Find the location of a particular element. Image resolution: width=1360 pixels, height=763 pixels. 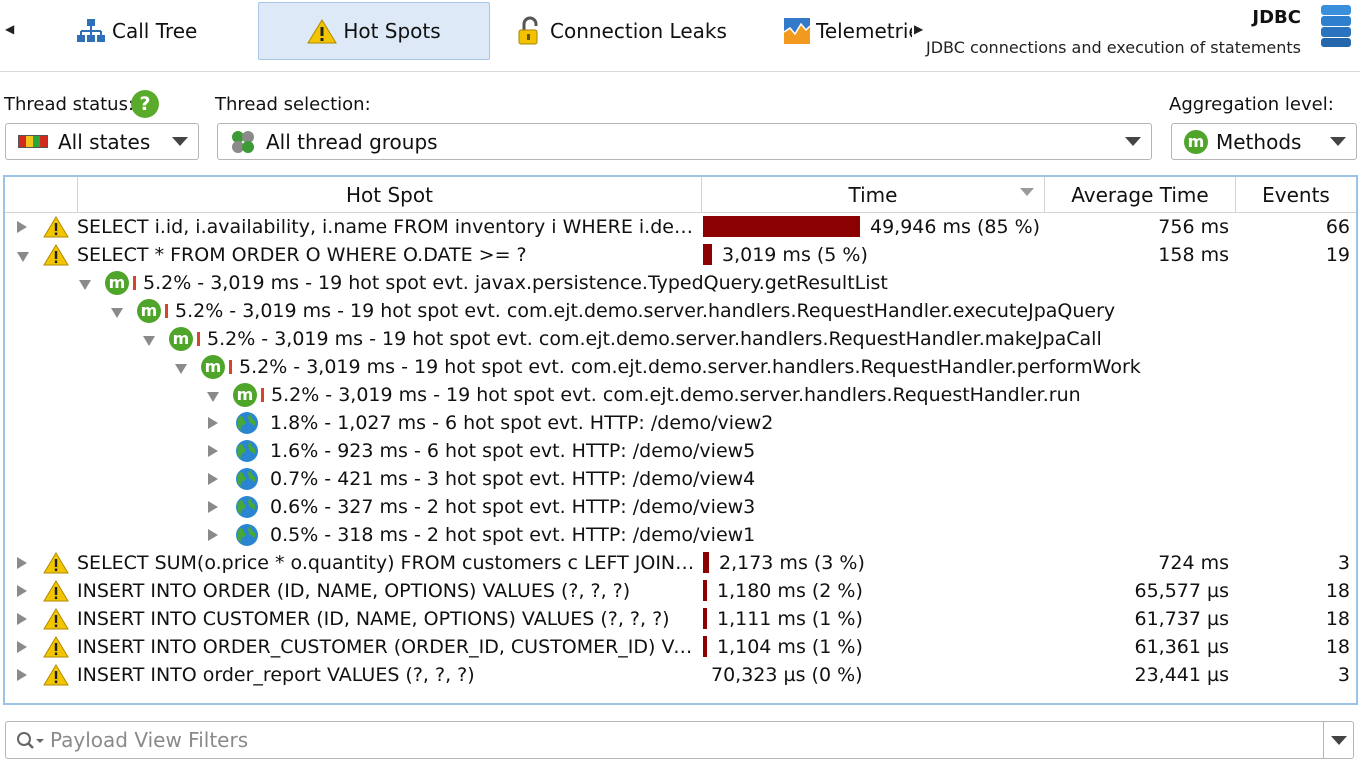

column-header-hot-spot: Hot Spot is located at coordinates (389, 195).